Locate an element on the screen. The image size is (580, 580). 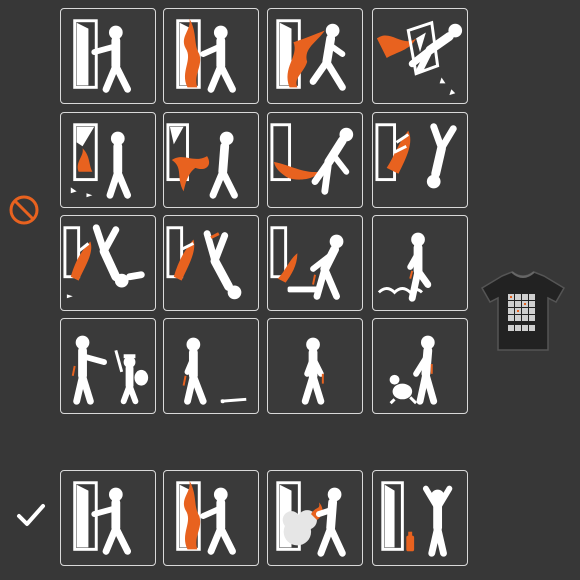
panel-r1-c4 is located at coordinates (420, 56).